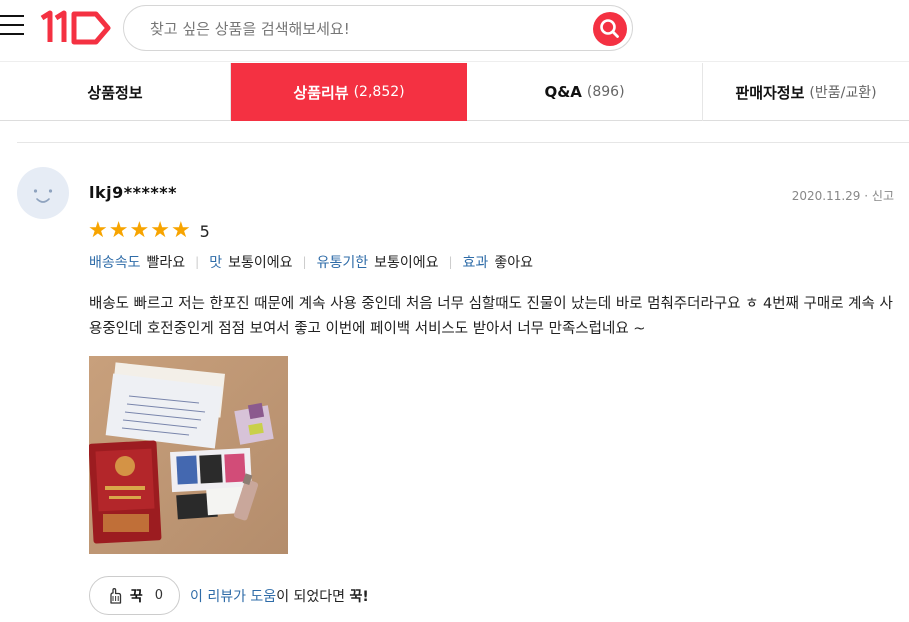 The image size is (909, 622). What do you see at coordinates (204, 231) in the screenshot?
I see `rating-score: 5` at bounding box center [204, 231].